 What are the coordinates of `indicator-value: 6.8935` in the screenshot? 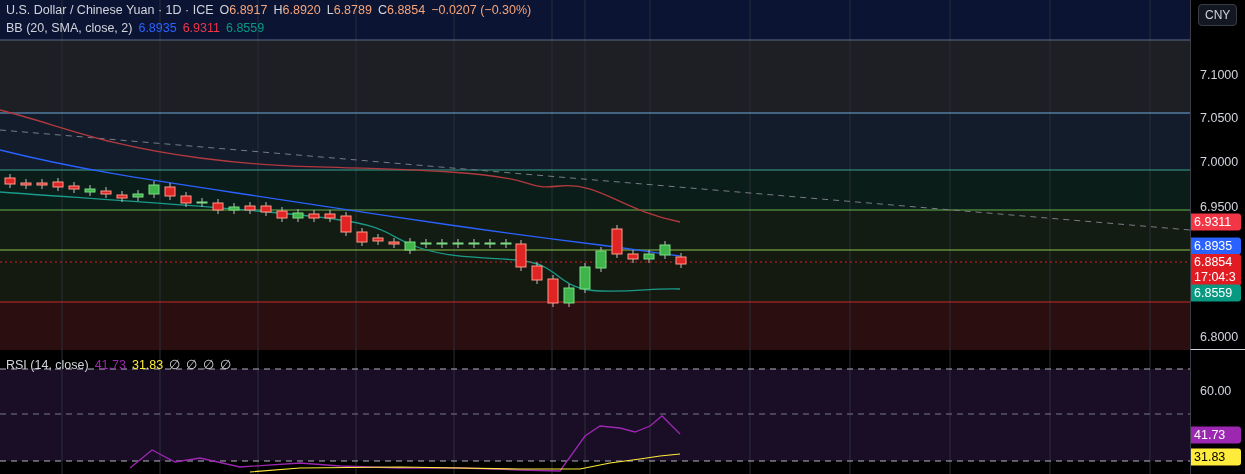 It's located at (157, 28).